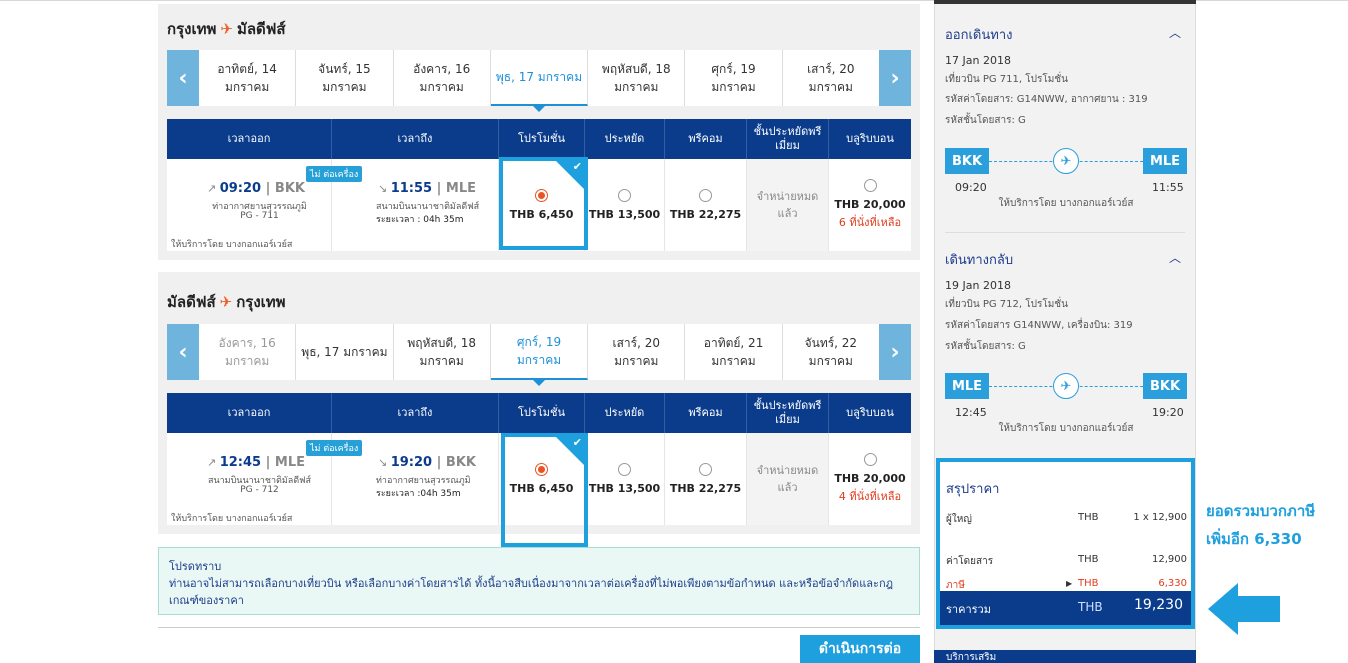 This screenshot has height=663, width=1348. What do you see at coordinates (1168, 412) in the screenshot?
I see `sidebar-inbound-arr-time: 19:20` at bounding box center [1168, 412].